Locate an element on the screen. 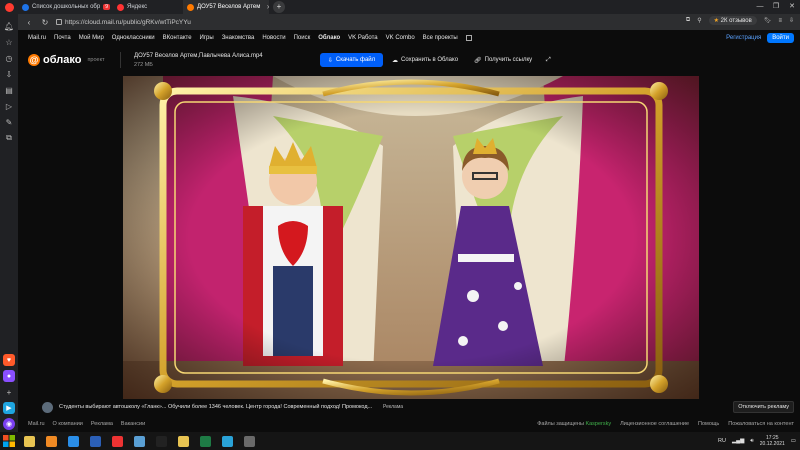 The height and width of the screenshot is (450, 800). extensions-icon: ⚲ is located at coordinates (699, 20).